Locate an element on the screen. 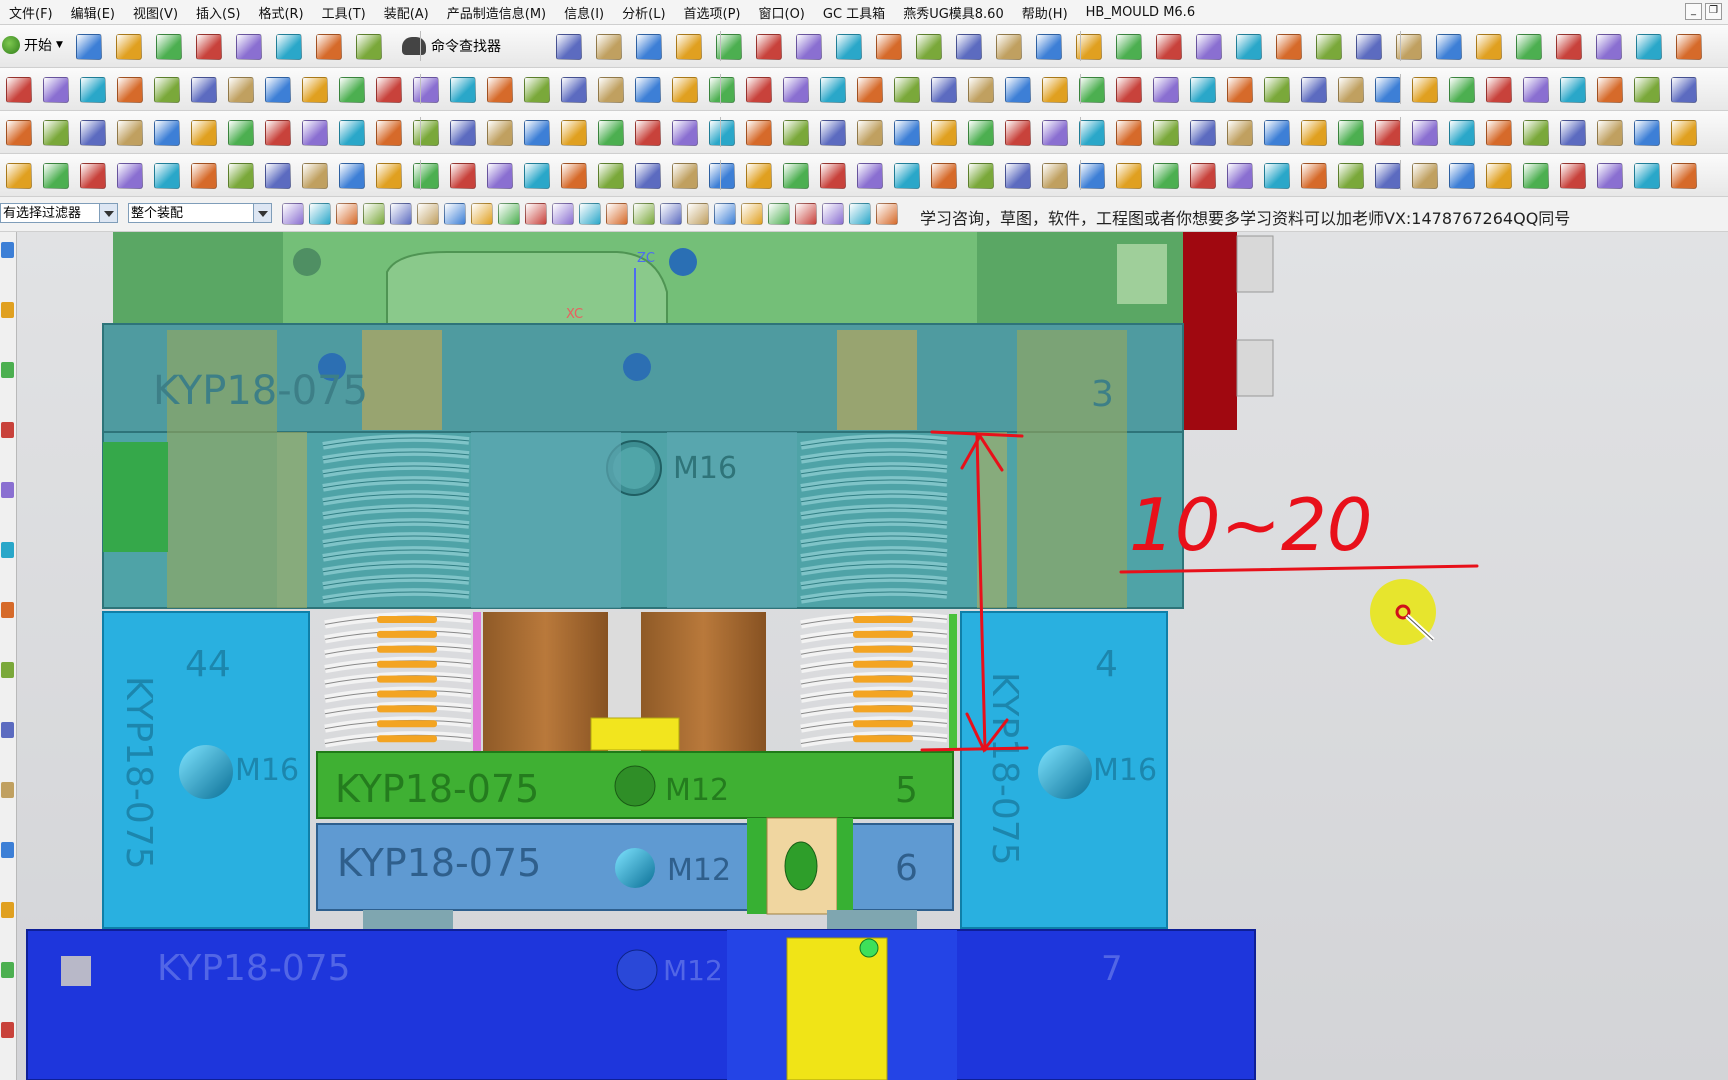 The image size is (1728, 1080). menu-edit: 编辑(E) is located at coordinates (93, 12).